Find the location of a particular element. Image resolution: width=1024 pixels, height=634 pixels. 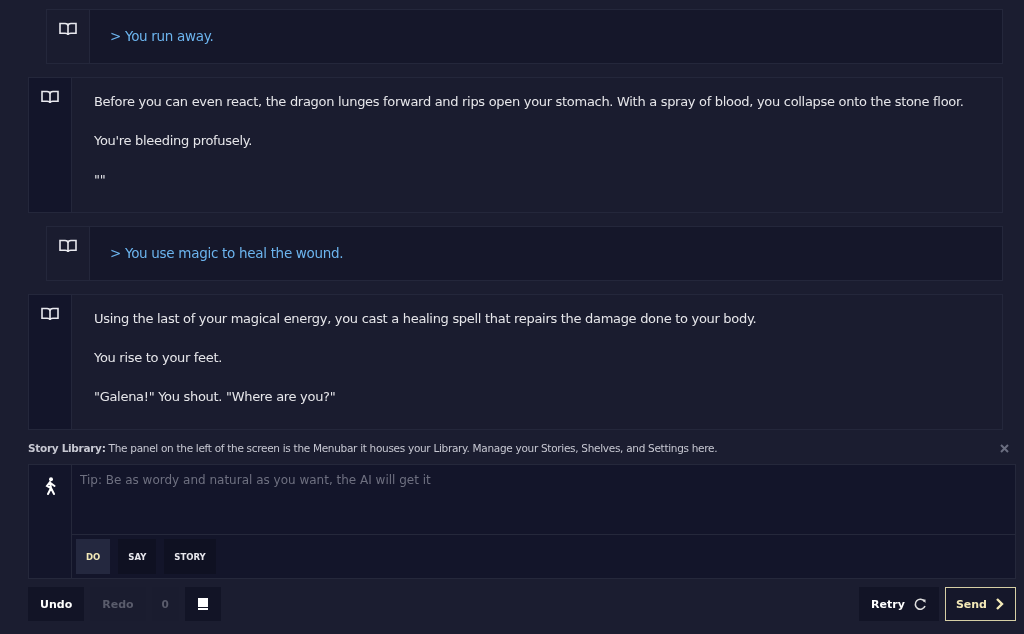

mode-button: SAY is located at coordinates (137, 556).